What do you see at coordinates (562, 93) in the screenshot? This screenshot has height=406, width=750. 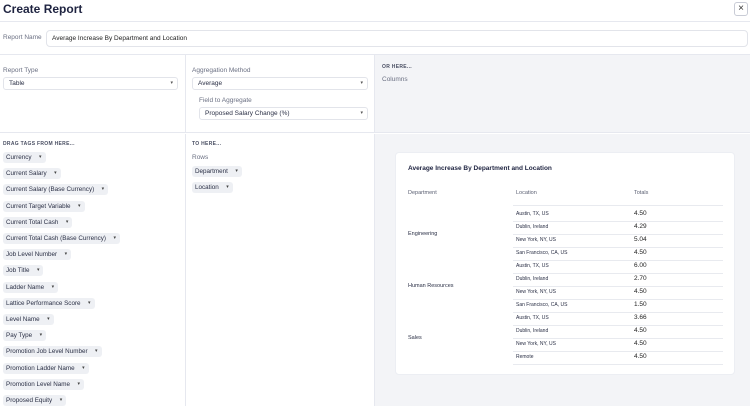 I see `columns-dropzone: OR HERE... Columns` at bounding box center [562, 93].